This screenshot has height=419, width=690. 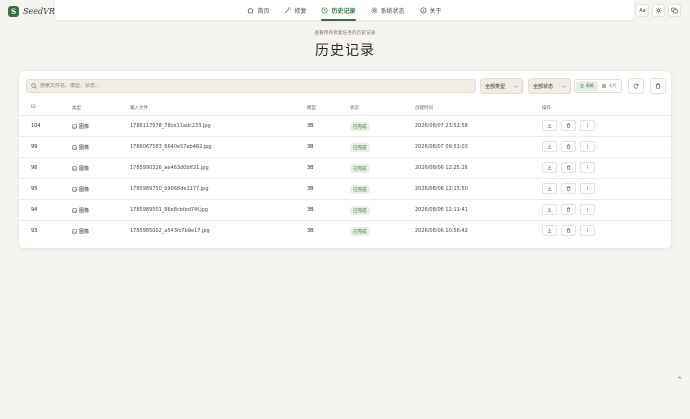 I want to click on col-model: 模型, so click(x=311, y=108).